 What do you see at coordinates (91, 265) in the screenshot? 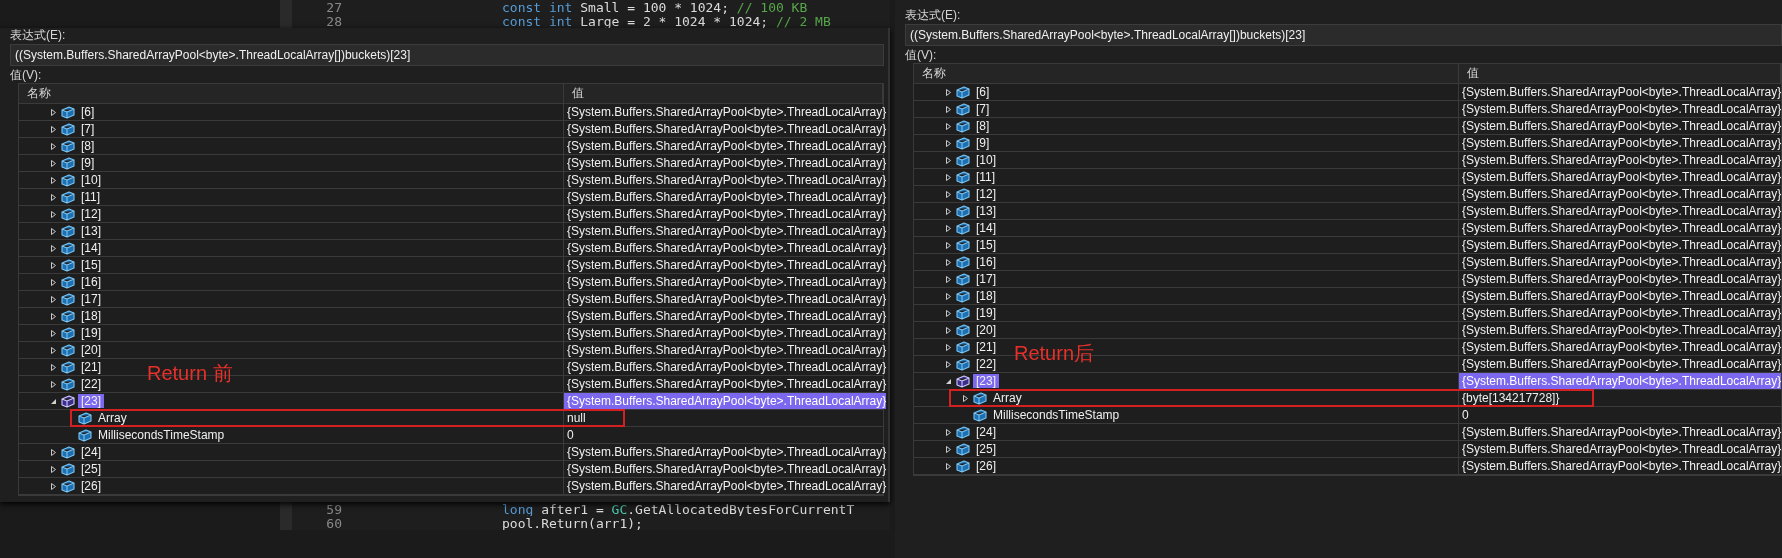
I see `variable-name: [15]` at bounding box center [91, 265].